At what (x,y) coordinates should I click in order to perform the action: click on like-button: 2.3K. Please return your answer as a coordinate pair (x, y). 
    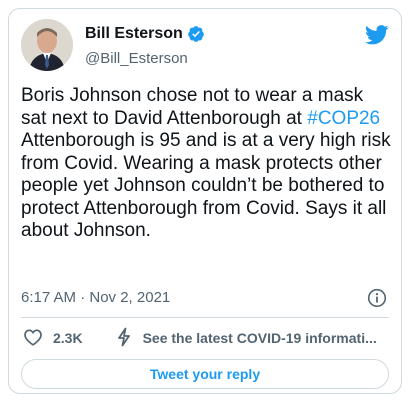
    Looking at the image, I should click on (53, 338).